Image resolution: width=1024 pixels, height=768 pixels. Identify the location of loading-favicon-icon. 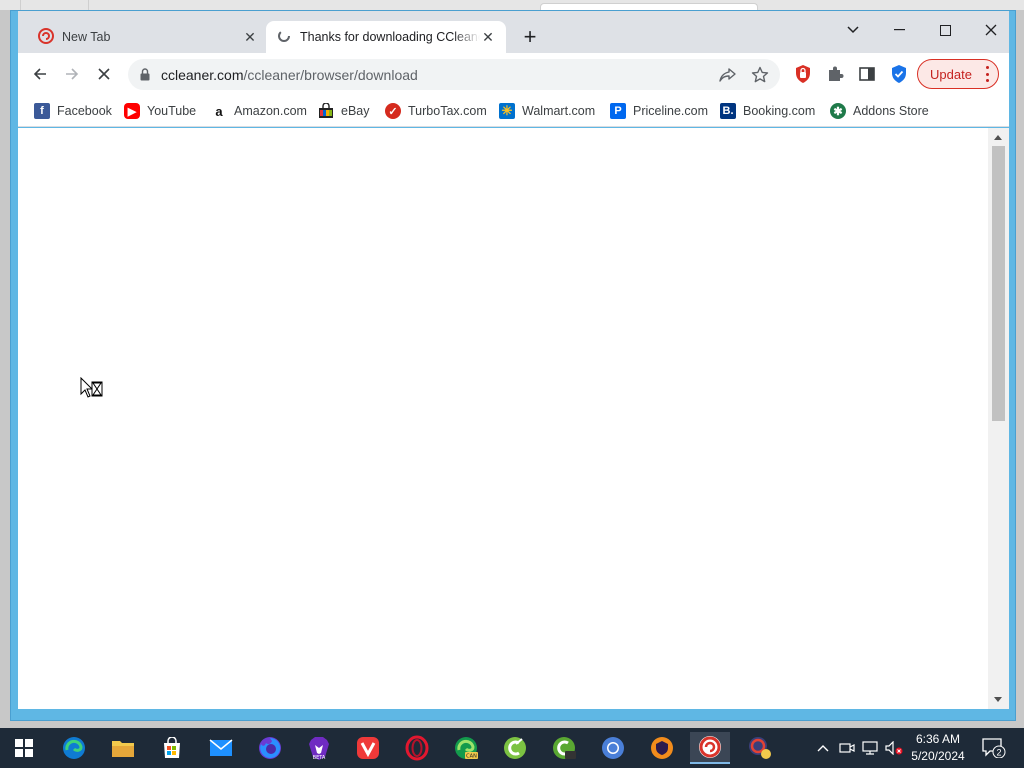
(284, 37).